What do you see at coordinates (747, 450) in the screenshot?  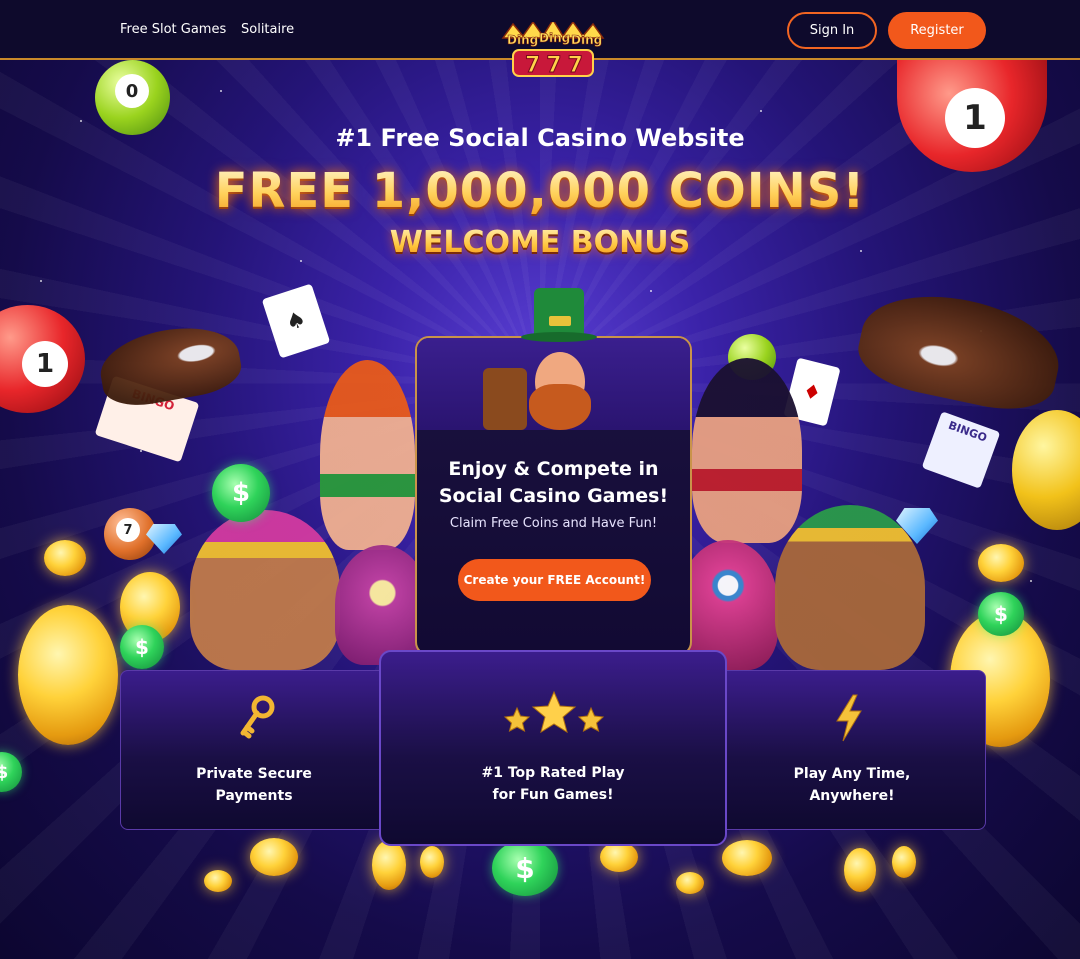 I see `brunette-character` at bounding box center [747, 450].